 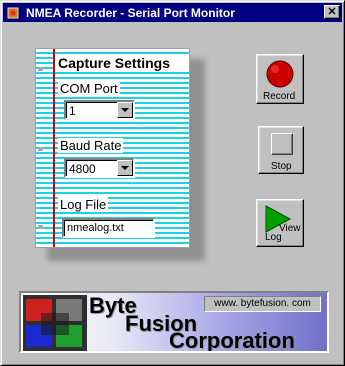 What do you see at coordinates (280, 74) in the screenshot?
I see `record-icon` at bounding box center [280, 74].